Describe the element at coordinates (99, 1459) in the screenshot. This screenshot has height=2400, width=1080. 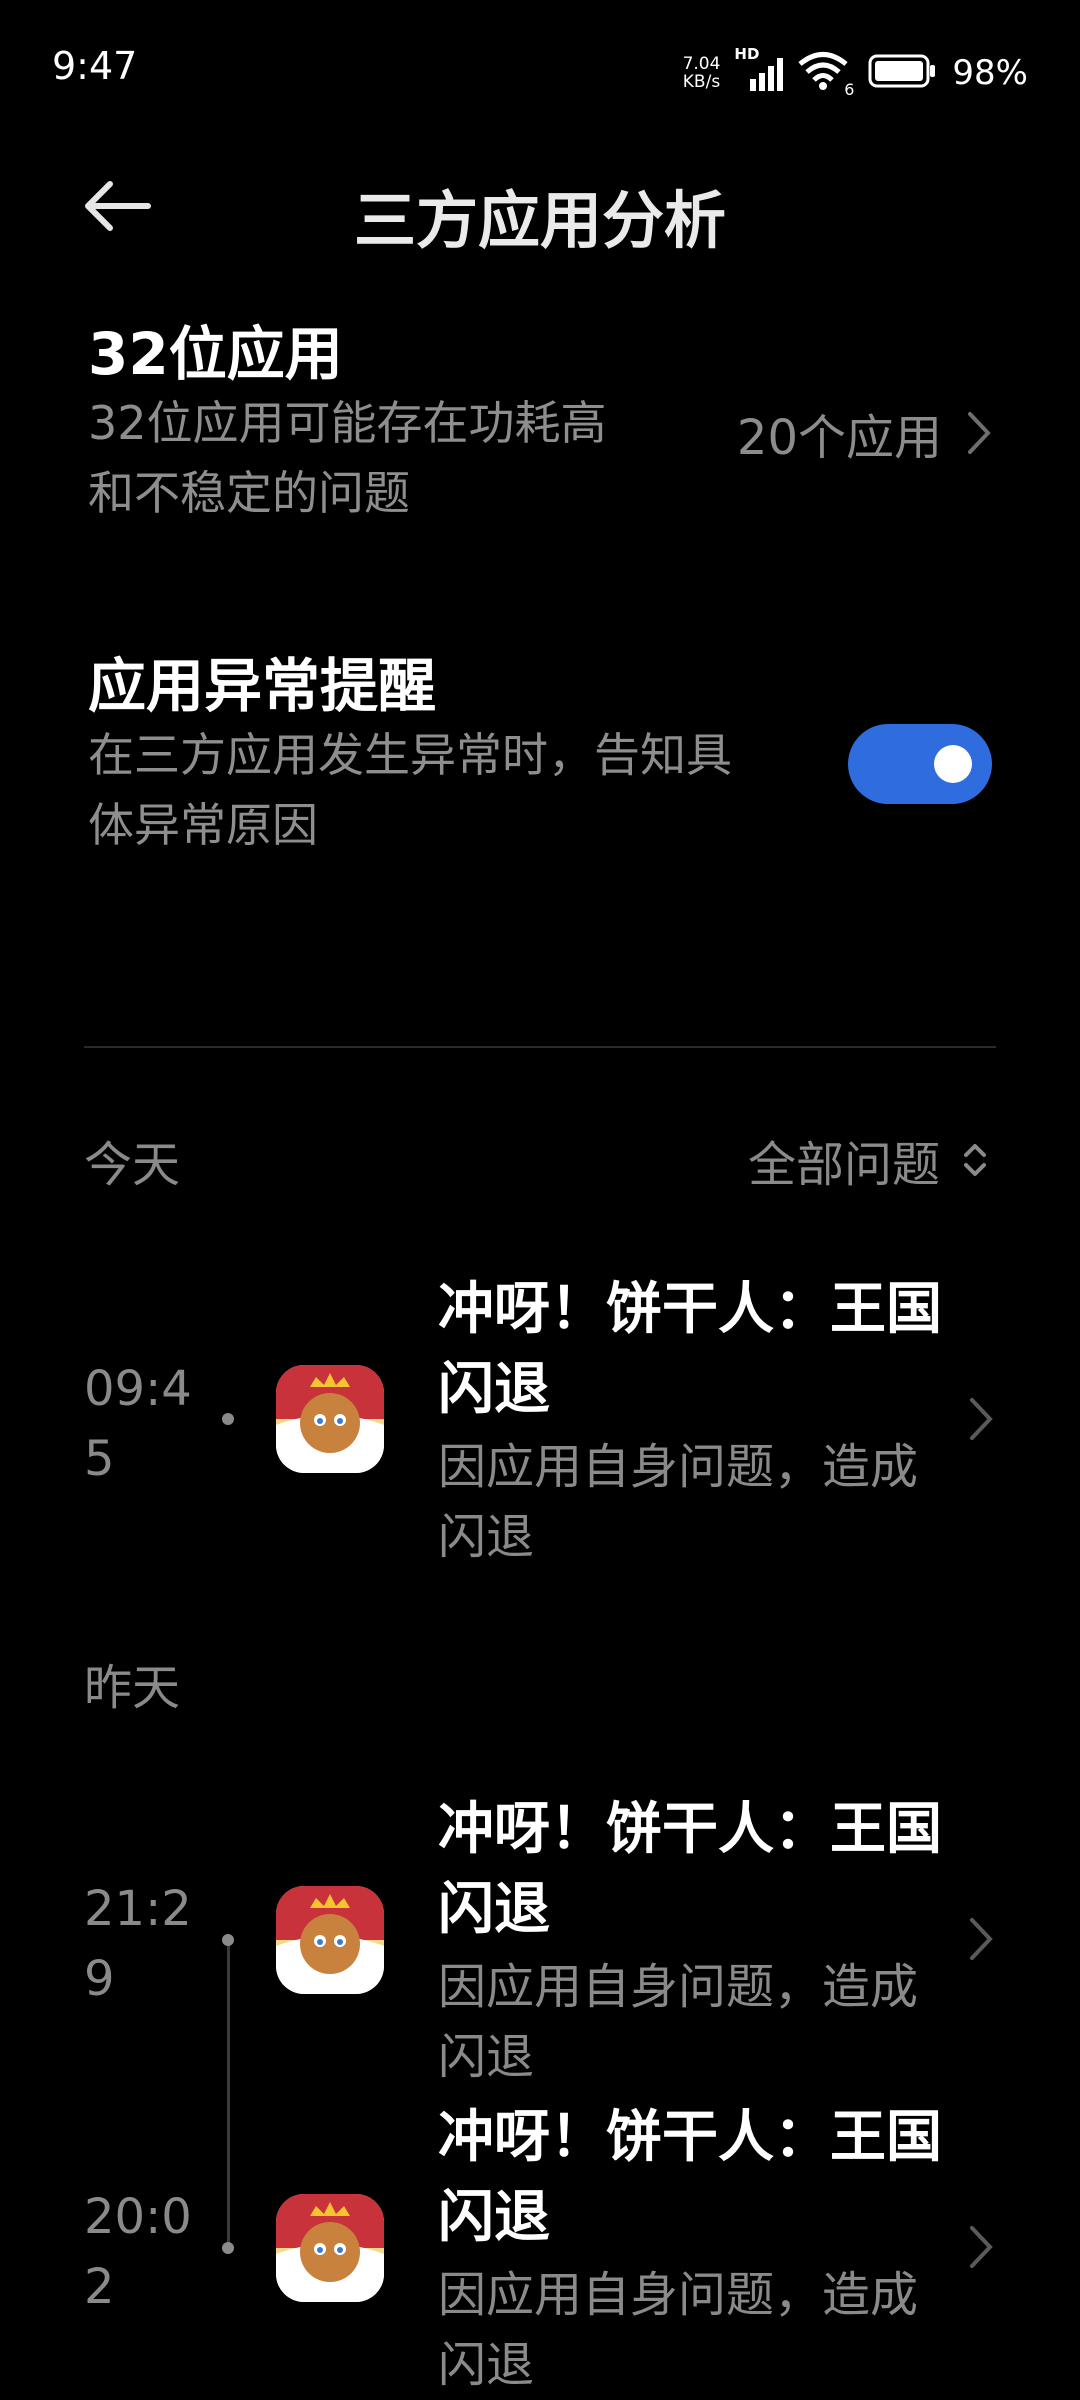
I see `entry-time-line2: 5` at that location.